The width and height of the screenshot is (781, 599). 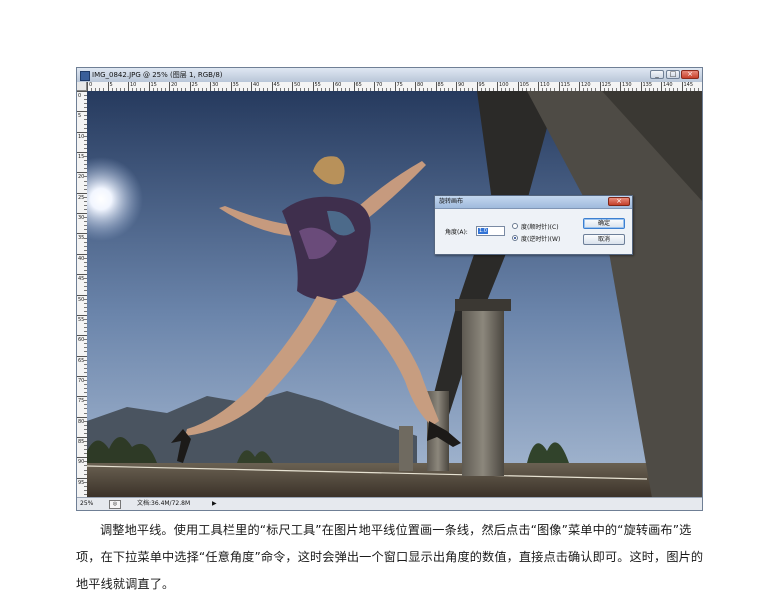 I want to click on status-menu-icon: ◎, so click(x=115, y=504).